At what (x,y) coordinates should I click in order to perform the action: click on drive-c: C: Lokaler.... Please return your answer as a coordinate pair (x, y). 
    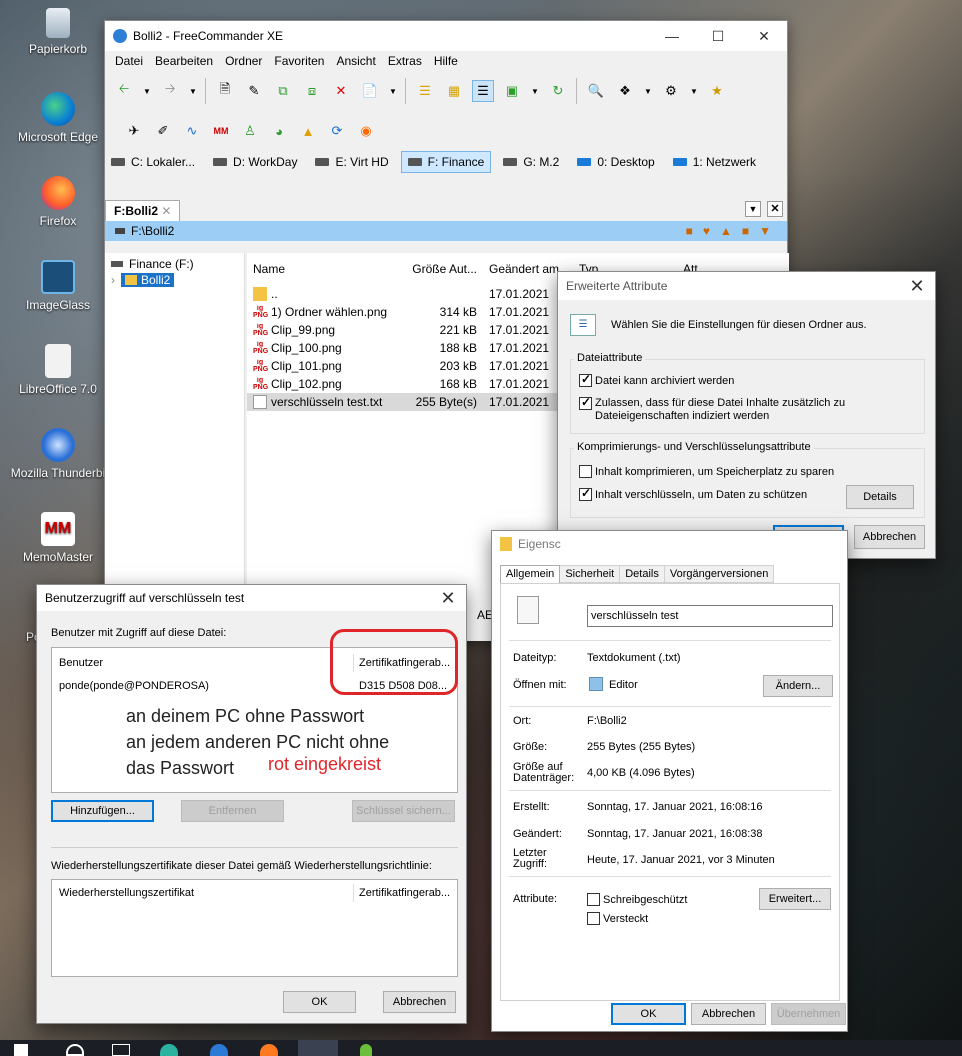
    Looking at the image, I should click on (153, 162).